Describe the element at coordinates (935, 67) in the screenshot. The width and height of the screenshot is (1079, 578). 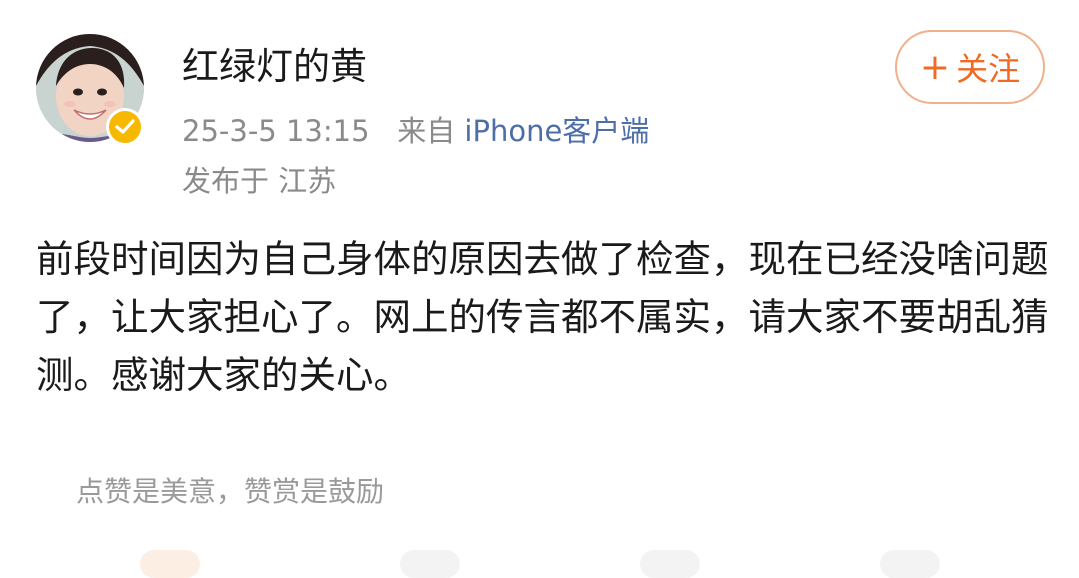
I see `plus-icon: +` at that location.